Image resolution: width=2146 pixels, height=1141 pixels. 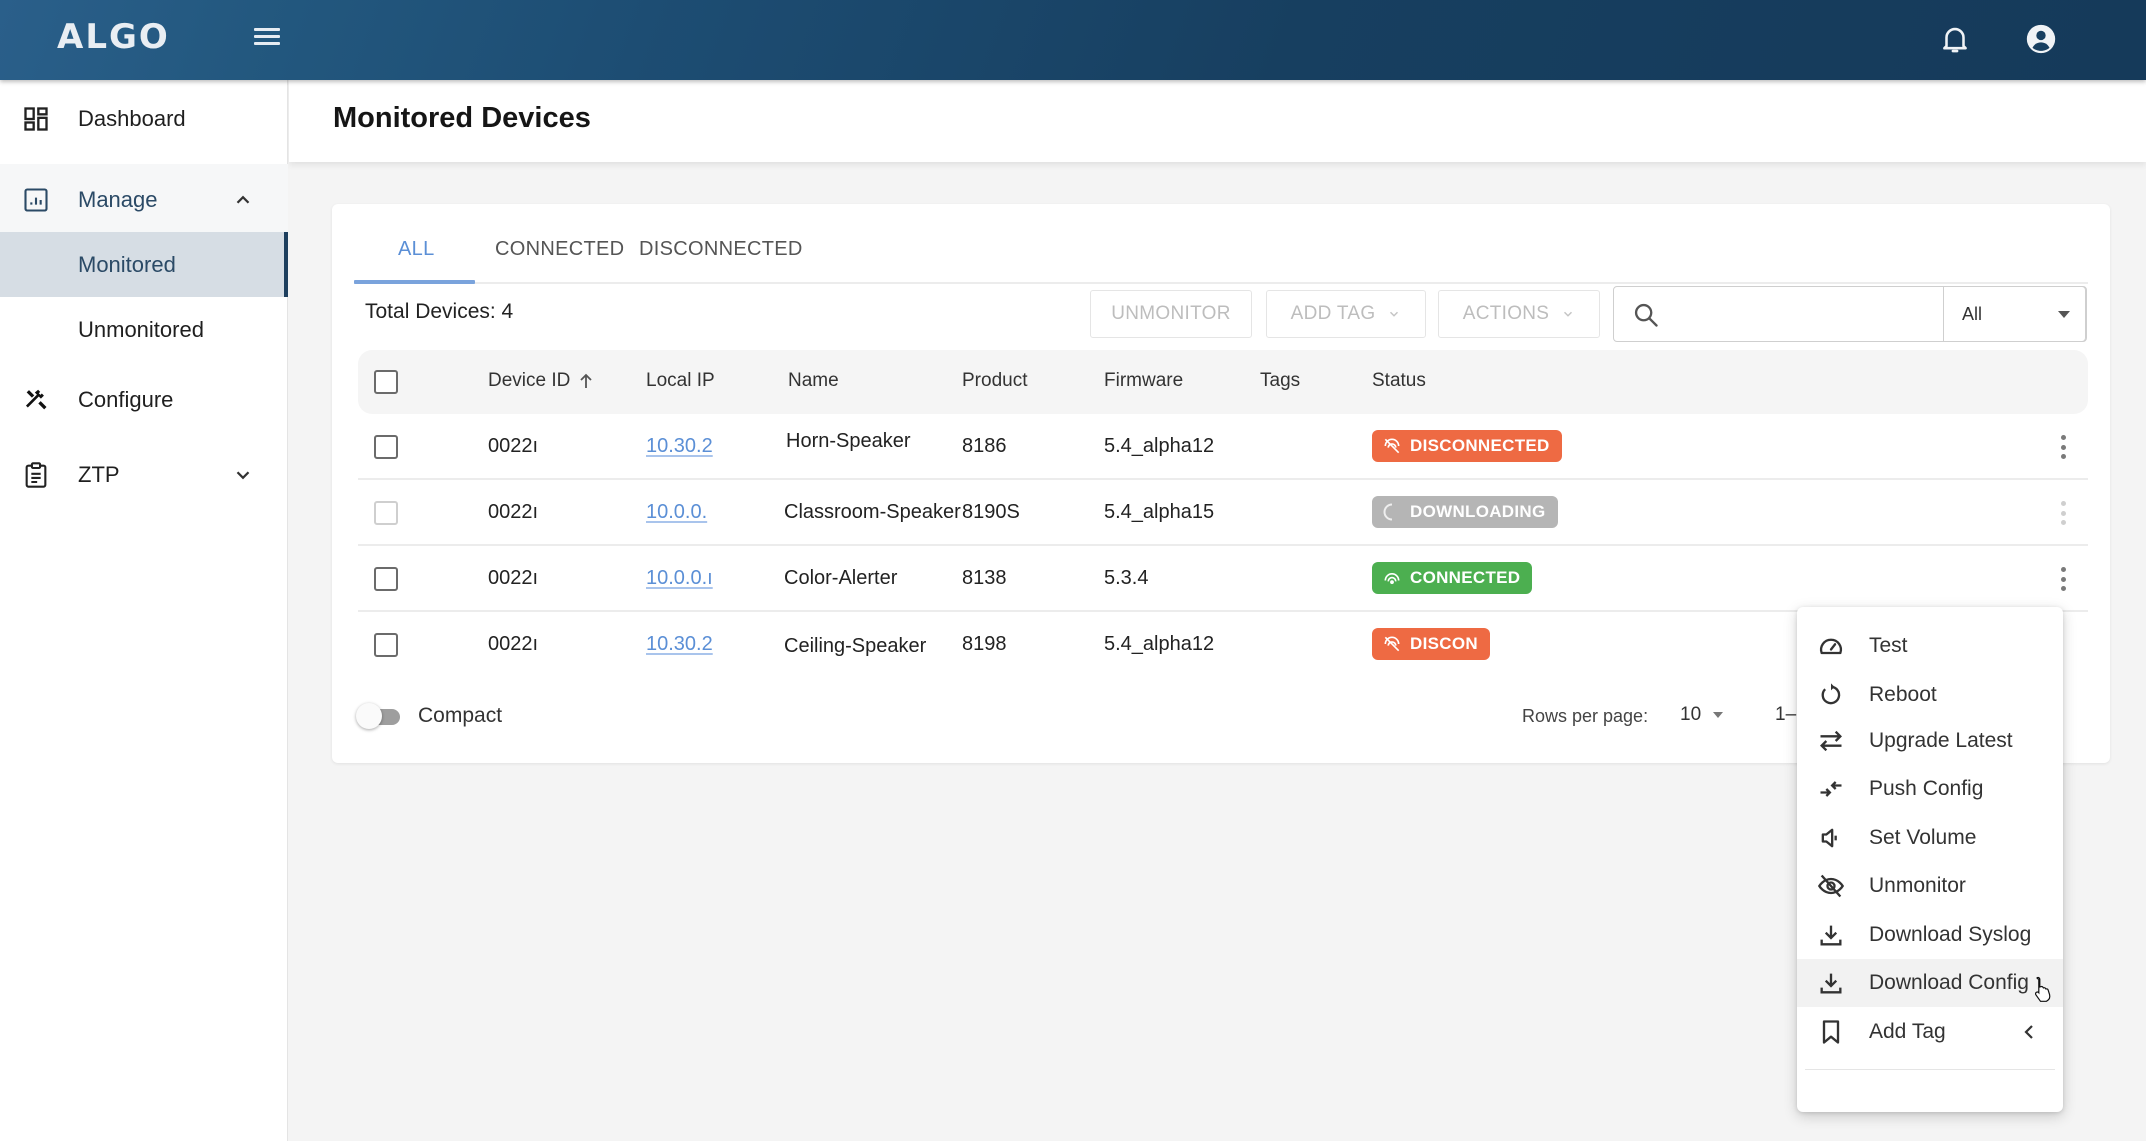 What do you see at coordinates (872, 512) in the screenshot?
I see `name-cell: Classroom-Speaker` at bounding box center [872, 512].